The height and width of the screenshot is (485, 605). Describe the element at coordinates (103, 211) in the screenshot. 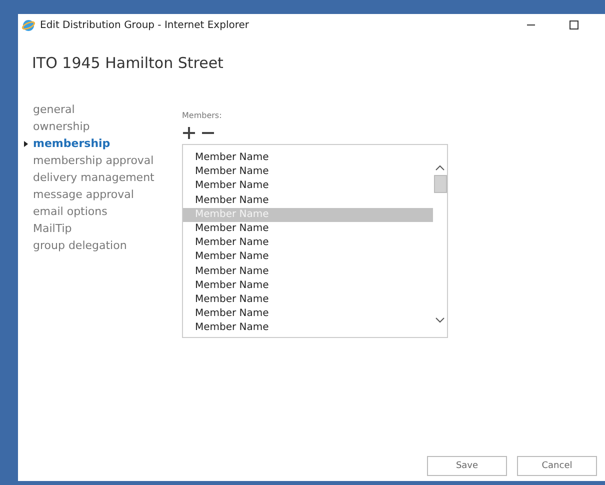

I see `sidebar-item: email options` at that location.